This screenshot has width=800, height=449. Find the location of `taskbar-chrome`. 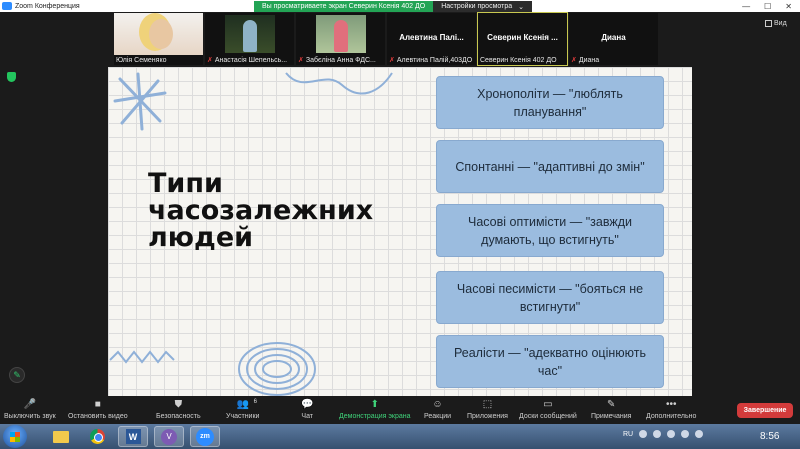

taskbar-chrome is located at coordinates (97, 436).